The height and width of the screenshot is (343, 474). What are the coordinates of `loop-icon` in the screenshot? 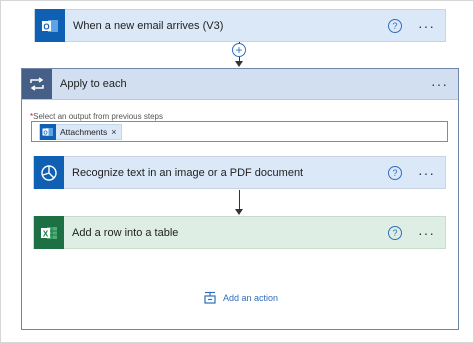 It's located at (37, 84).